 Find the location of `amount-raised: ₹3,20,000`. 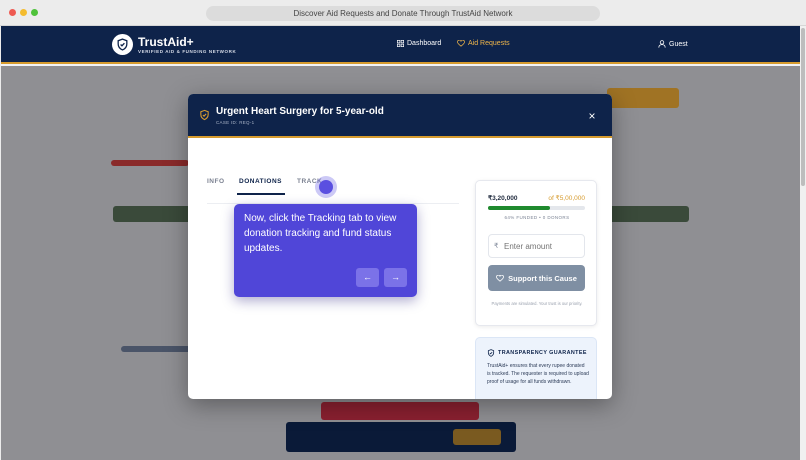

amount-raised: ₹3,20,000 is located at coordinates (503, 198).